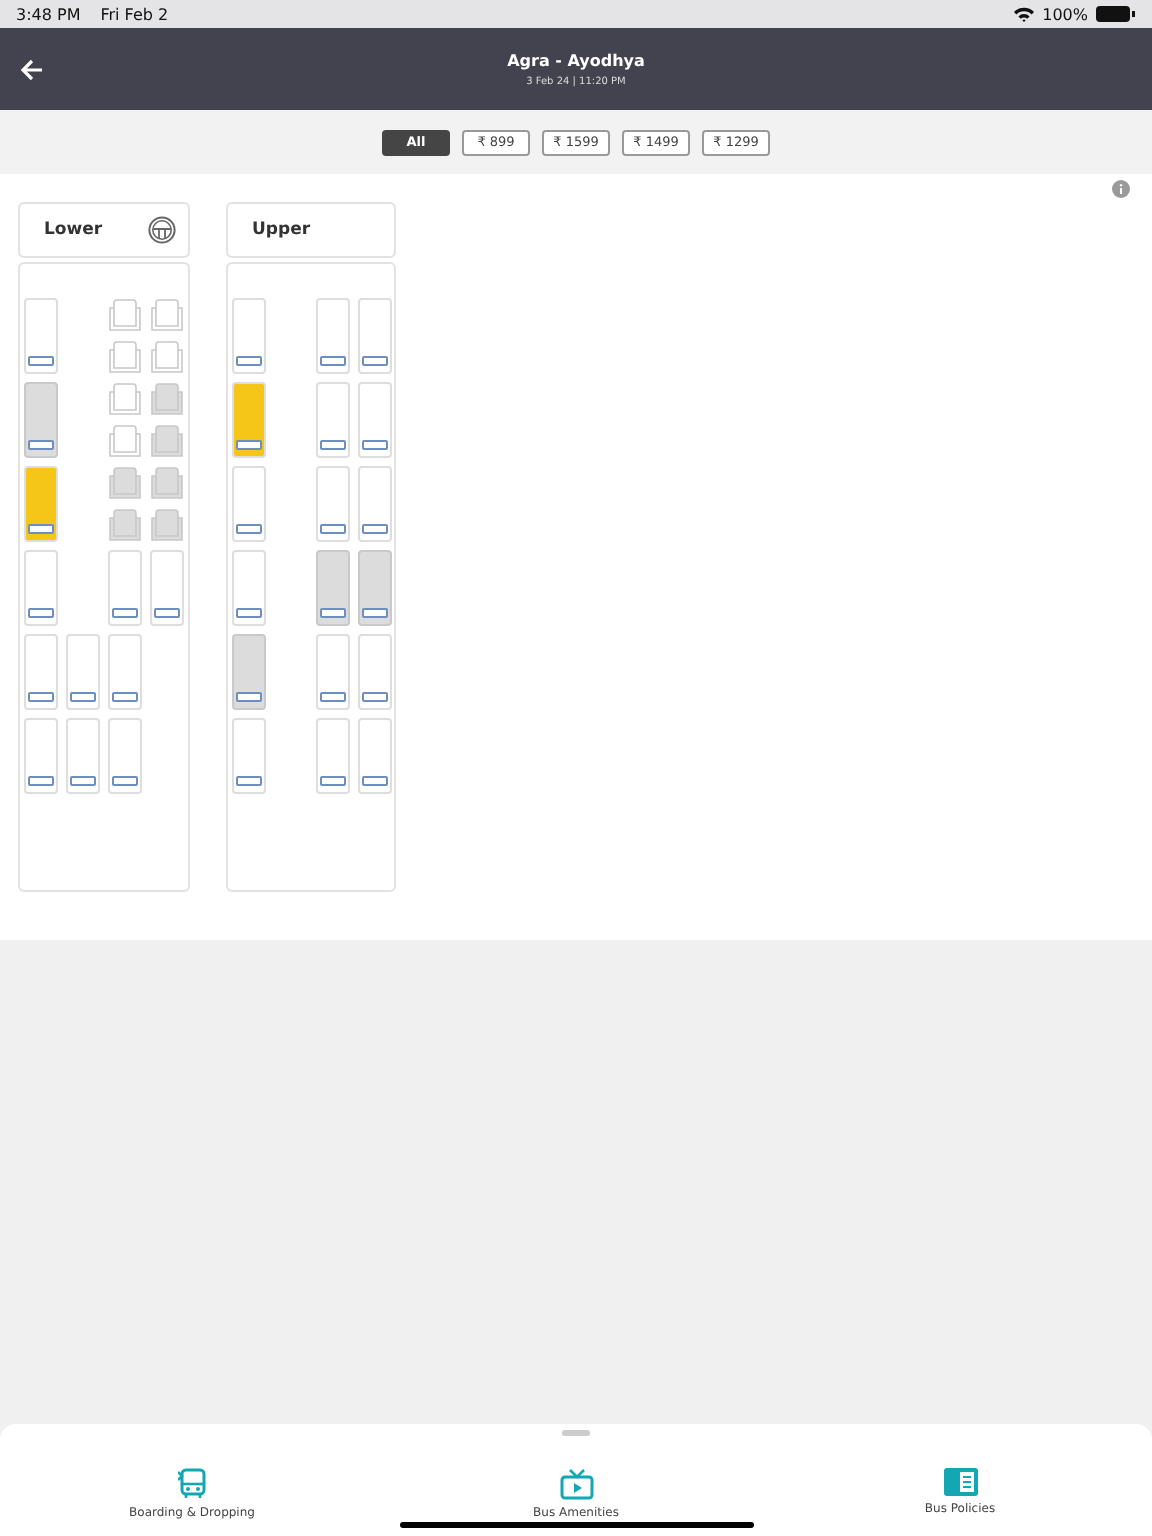 This screenshot has width=1152, height=1536. Describe the element at coordinates (576, 60) in the screenshot. I see `route-title: Agra - Ayodhya` at that location.